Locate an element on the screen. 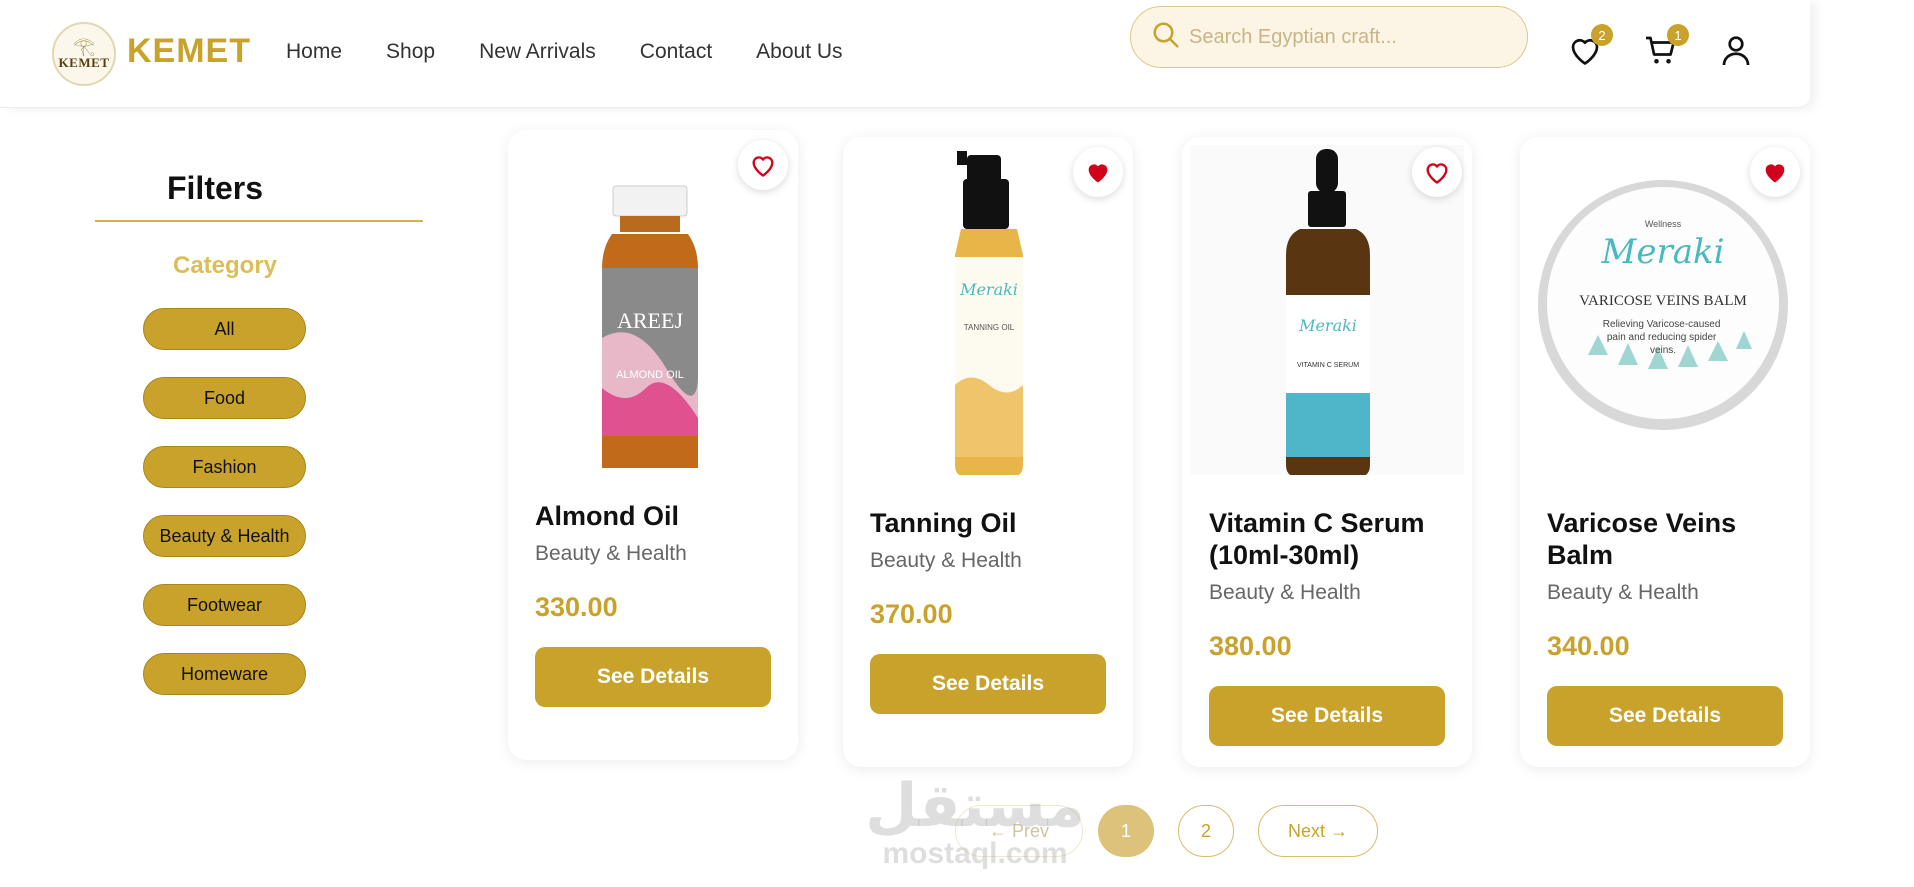  page-2-button: 2 is located at coordinates (1206, 831).